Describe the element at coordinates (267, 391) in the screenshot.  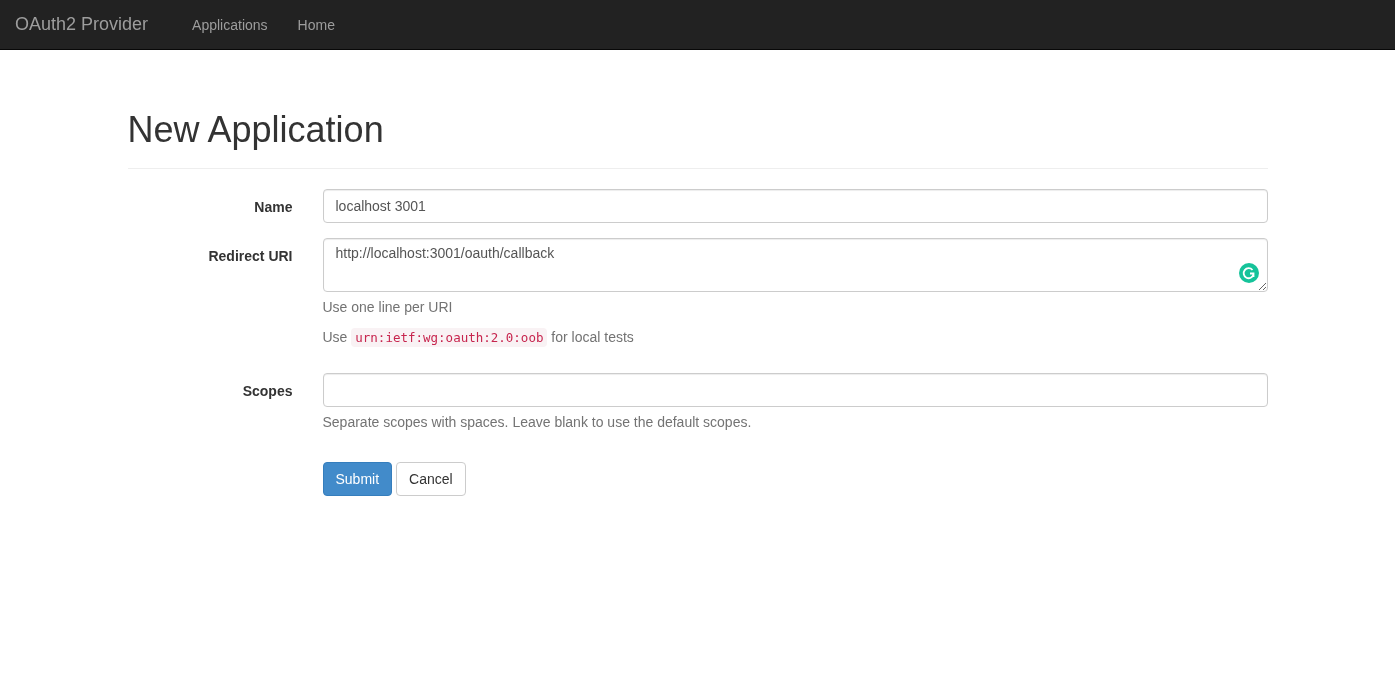
I see `field-label: Scopes` at that location.